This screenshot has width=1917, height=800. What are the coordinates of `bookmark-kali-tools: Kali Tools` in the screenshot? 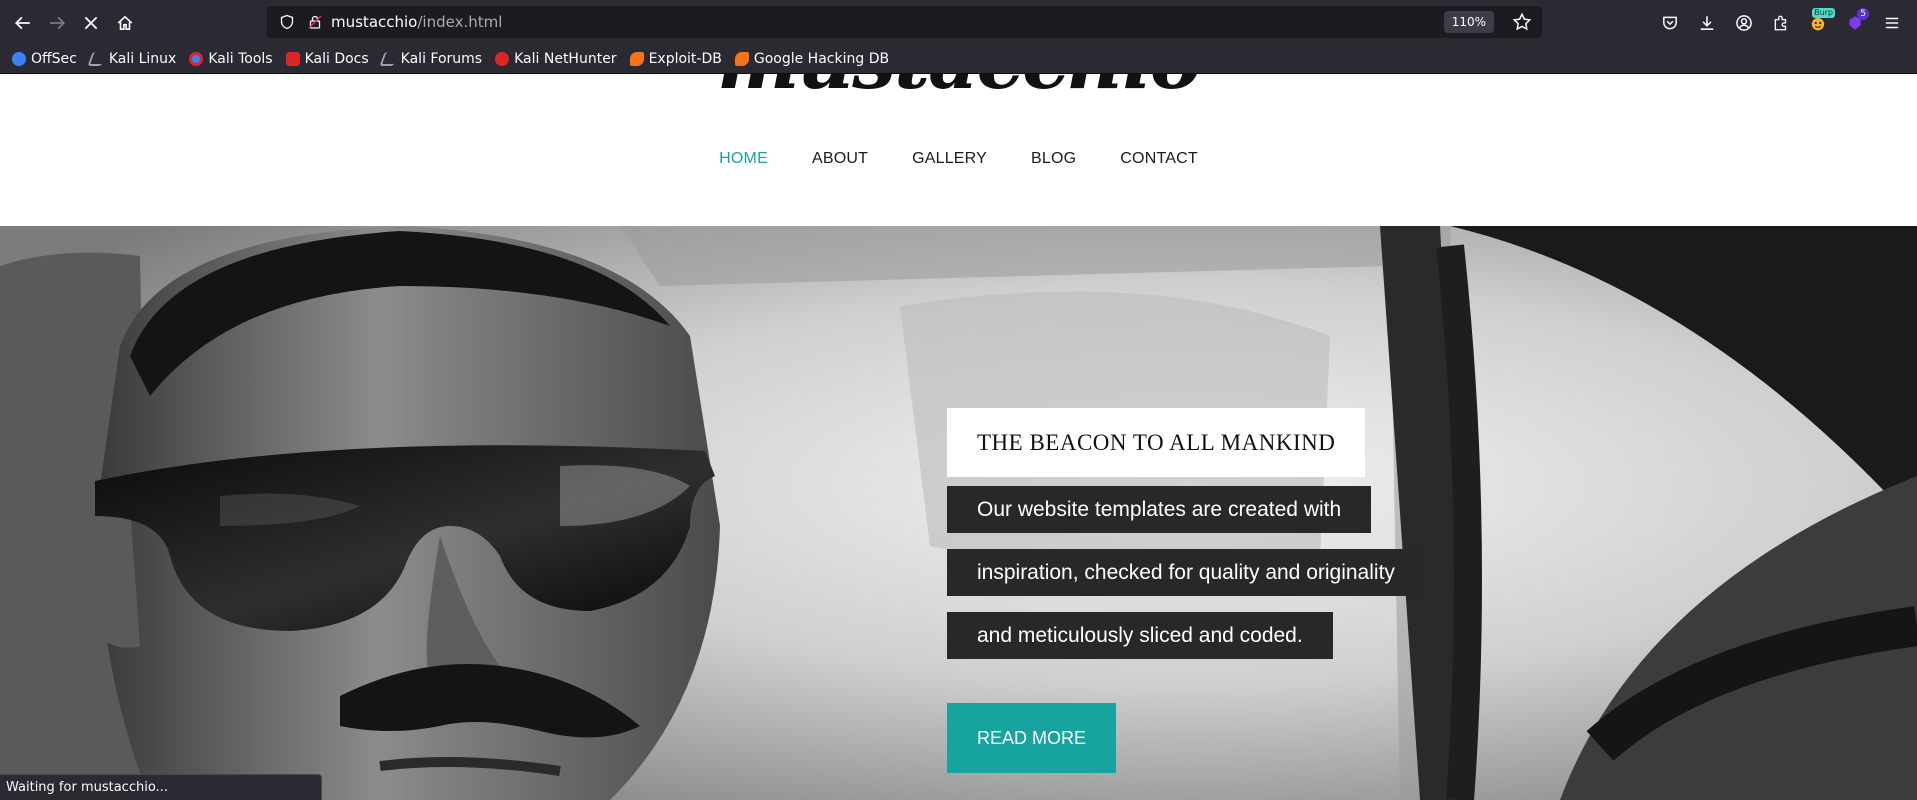 It's located at (233, 59).